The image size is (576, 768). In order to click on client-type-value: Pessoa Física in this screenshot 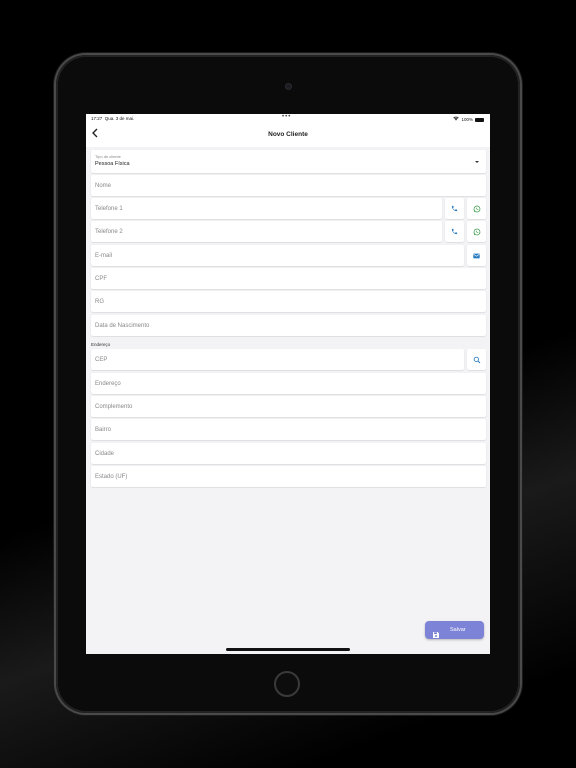, I will do `click(112, 164)`.